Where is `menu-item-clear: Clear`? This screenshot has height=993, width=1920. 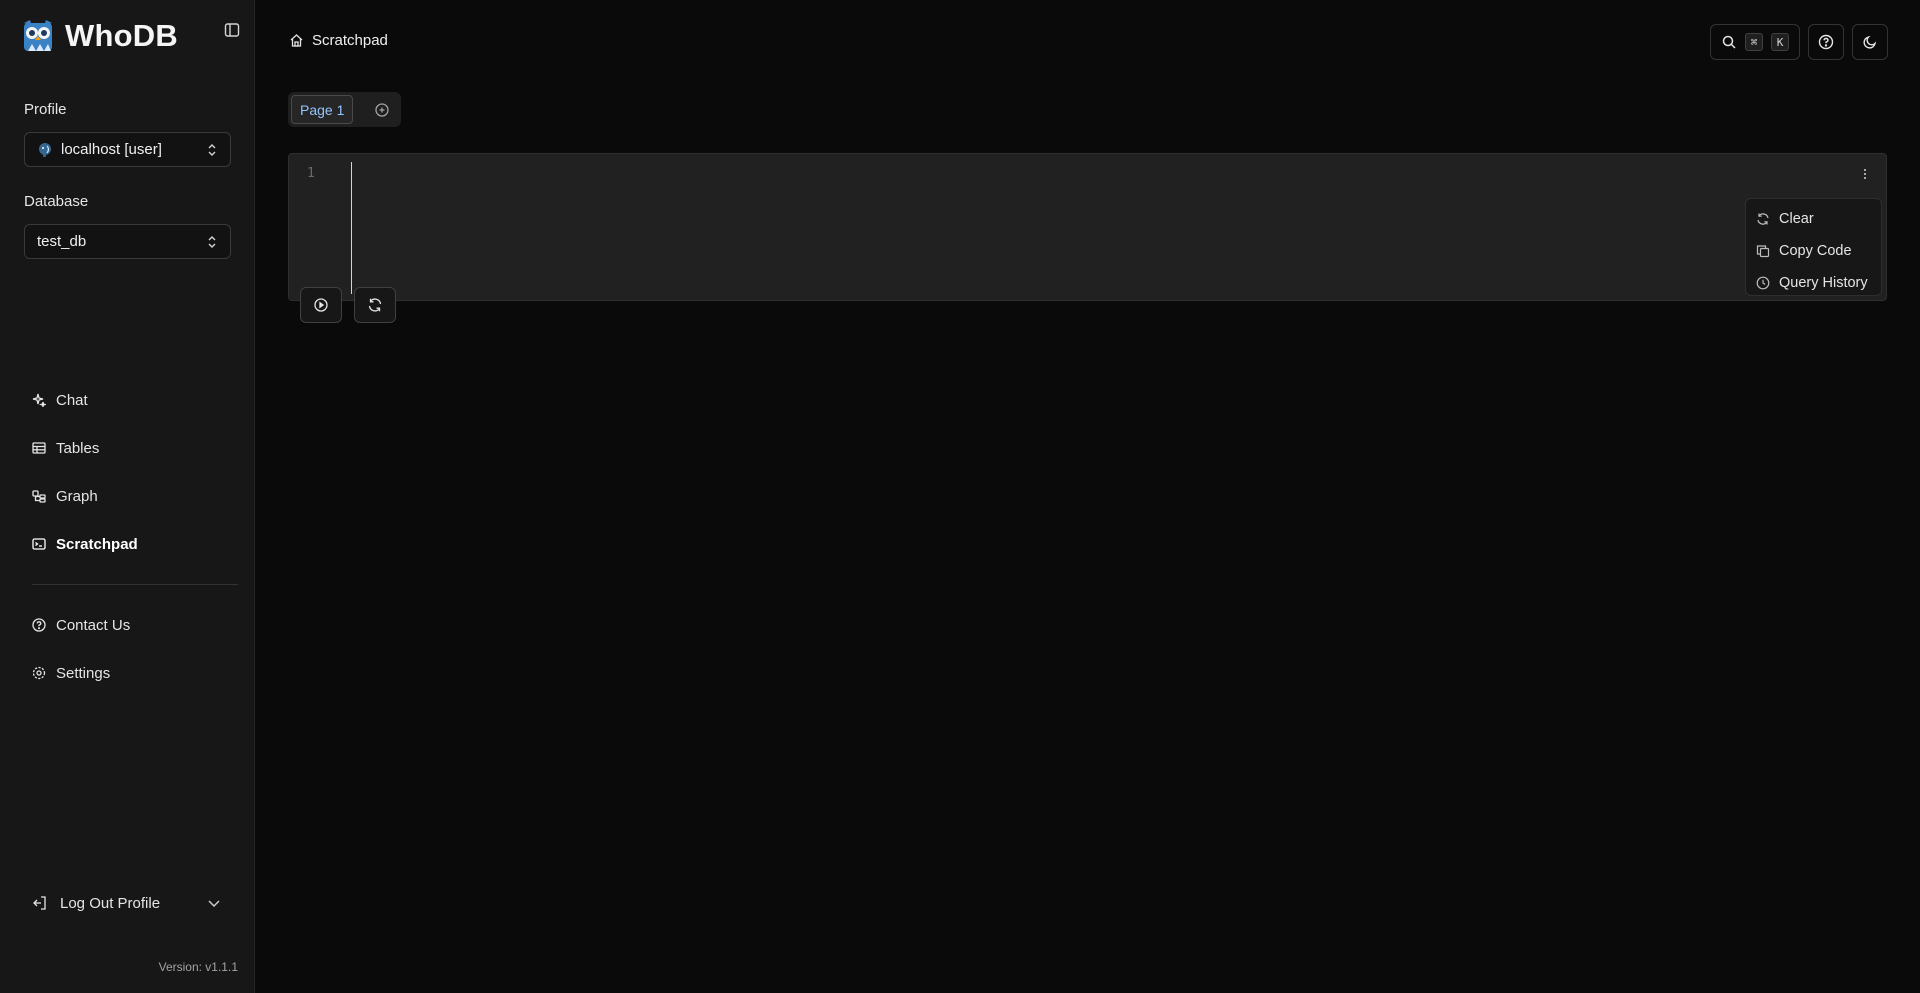
menu-item-clear: Clear is located at coordinates (1813, 219).